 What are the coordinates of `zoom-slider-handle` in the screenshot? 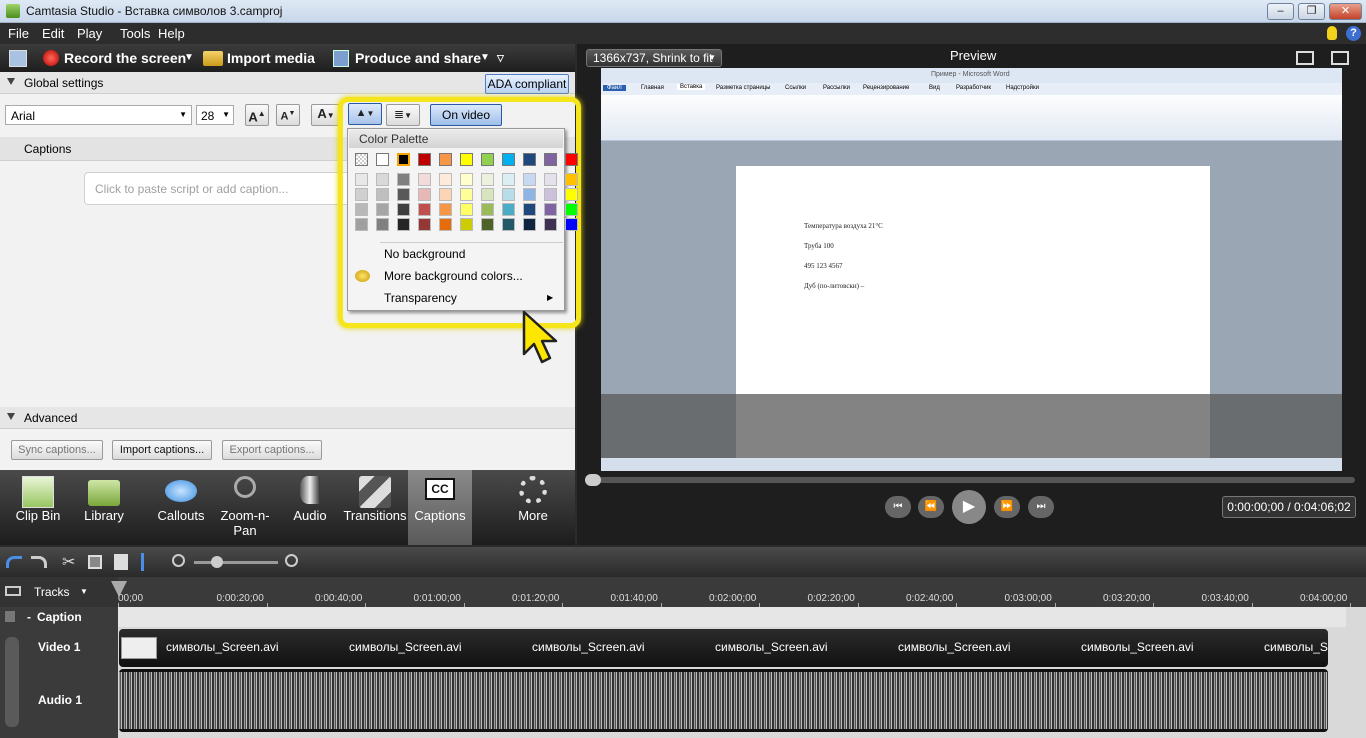 It's located at (217, 562).